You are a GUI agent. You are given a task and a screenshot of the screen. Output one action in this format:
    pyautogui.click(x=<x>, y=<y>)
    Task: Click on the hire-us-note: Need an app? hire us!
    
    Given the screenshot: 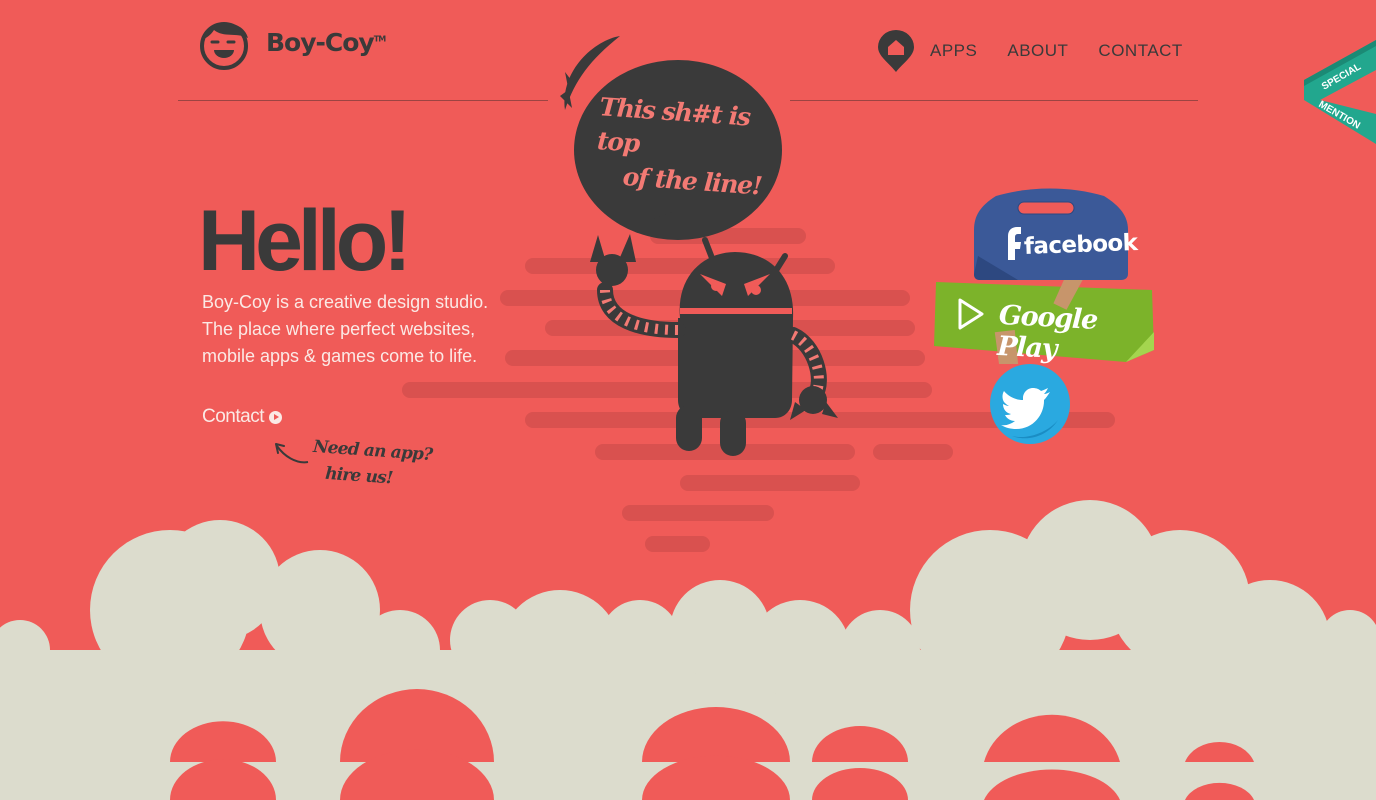 What is the action you would take?
    pyautogui.click(x=371, y=464)
    